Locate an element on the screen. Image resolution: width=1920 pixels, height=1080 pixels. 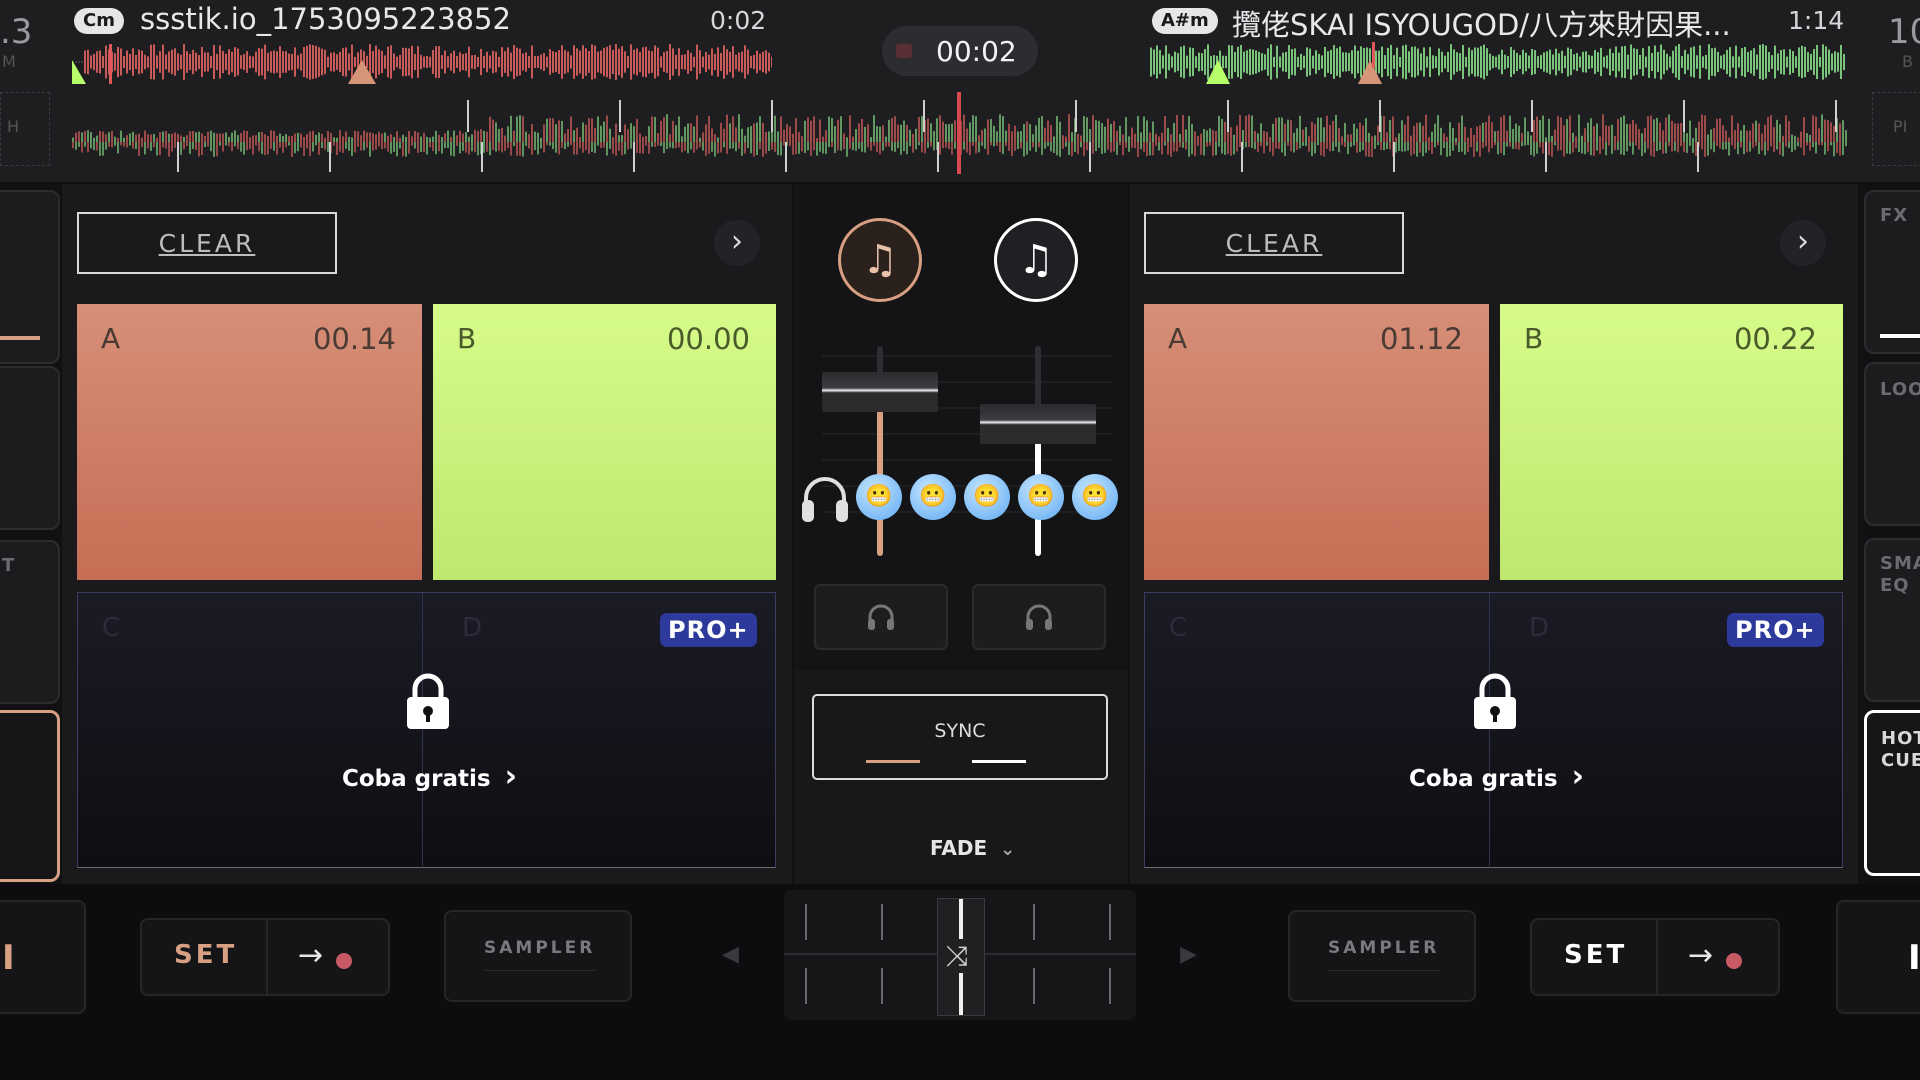
right-clear-button: CLEAR is located at coordinates (1274, 243).